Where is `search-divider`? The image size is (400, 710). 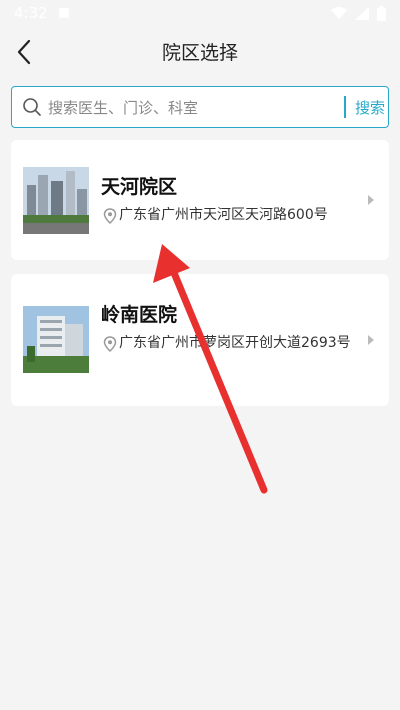
search-divider is located at coordinates (345, 107).